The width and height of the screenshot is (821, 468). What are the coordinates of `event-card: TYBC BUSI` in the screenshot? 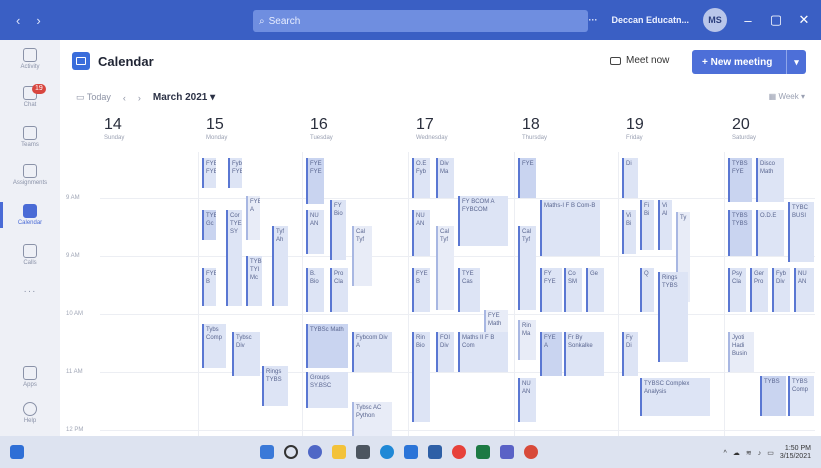 It's located at (801, 232).